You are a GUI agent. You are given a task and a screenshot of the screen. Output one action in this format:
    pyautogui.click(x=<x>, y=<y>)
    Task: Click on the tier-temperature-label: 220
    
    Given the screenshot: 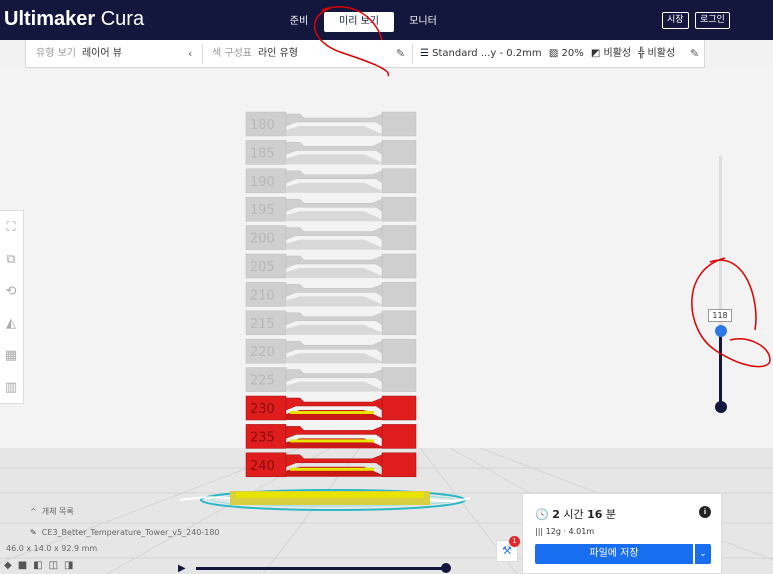 What is the action you would take?
    pyautogui.click(x=262, y=352)
    